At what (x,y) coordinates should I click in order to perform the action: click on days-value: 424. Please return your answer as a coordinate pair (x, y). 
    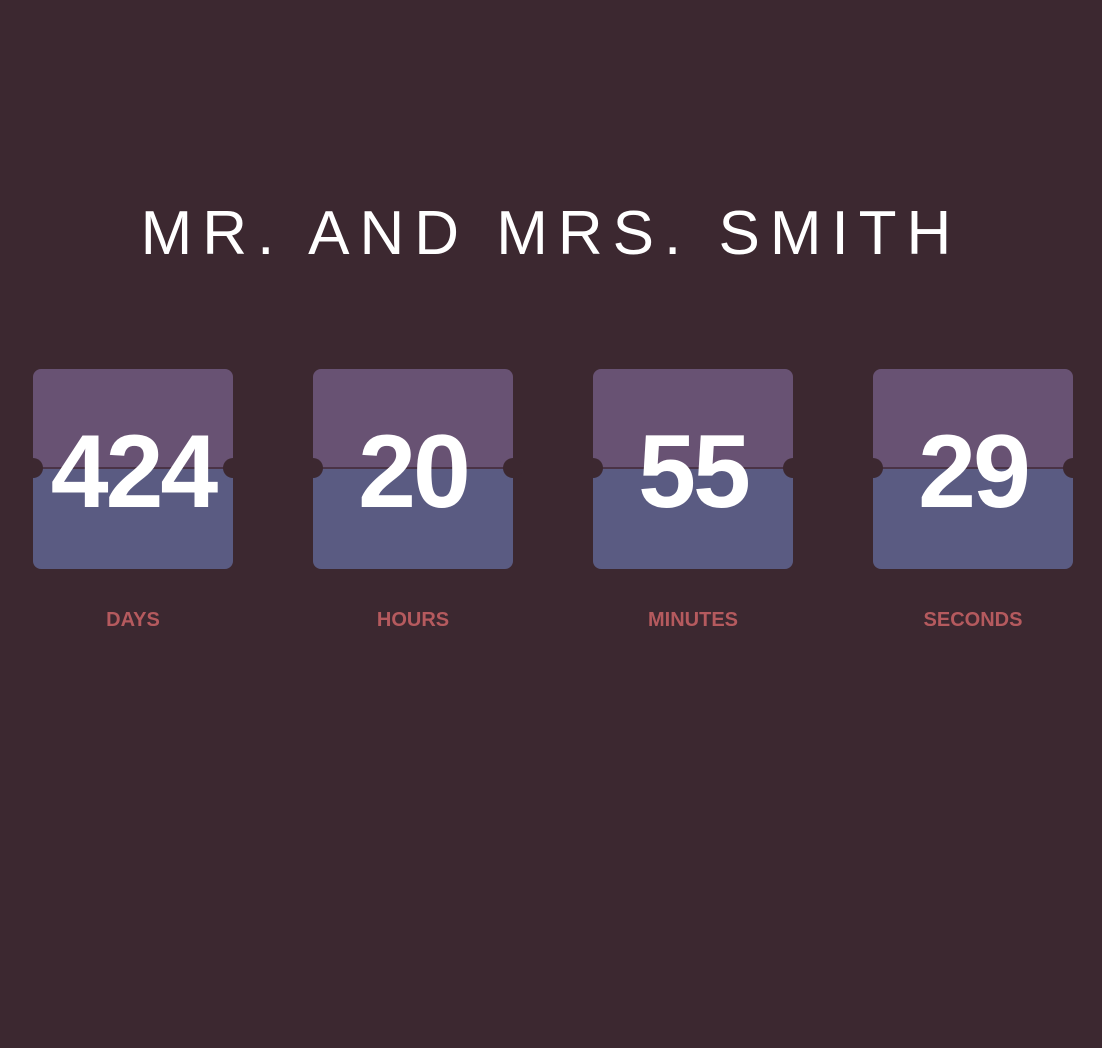
    Looking at the image, I should click on (134, 472).